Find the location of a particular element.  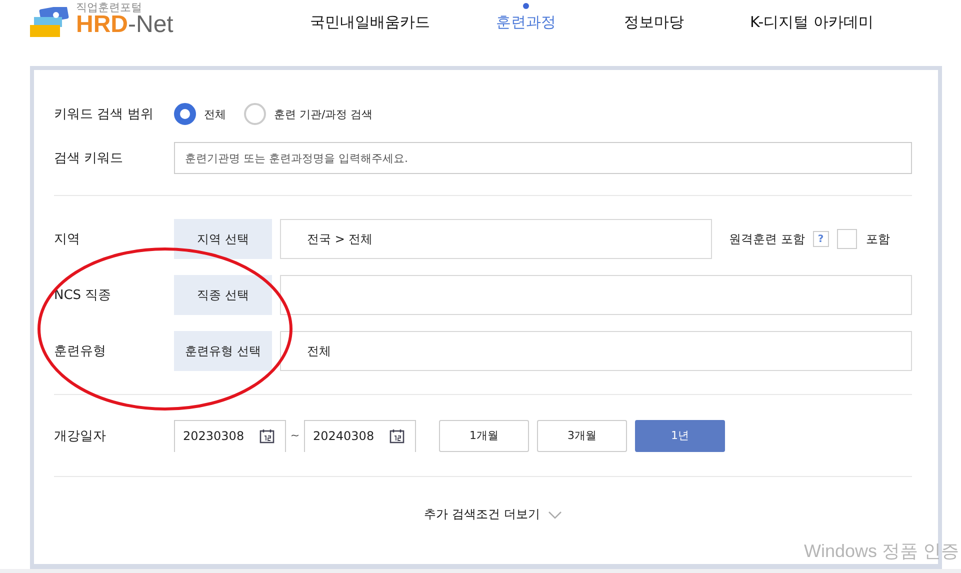

logo-icon is located at coordinates (50, 22).